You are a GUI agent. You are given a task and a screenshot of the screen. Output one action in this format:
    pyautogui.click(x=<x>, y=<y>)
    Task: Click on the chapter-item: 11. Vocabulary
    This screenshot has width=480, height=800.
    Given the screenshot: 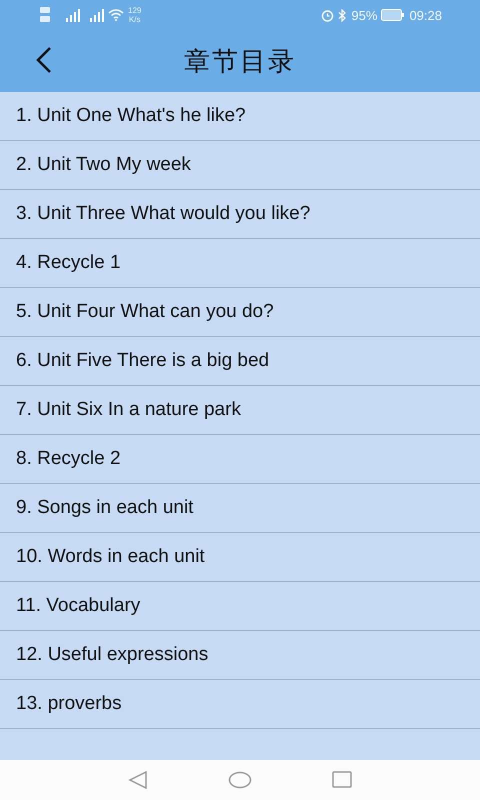 What is the action you would take?
    pyautogui.click(x=240, y=606)
    